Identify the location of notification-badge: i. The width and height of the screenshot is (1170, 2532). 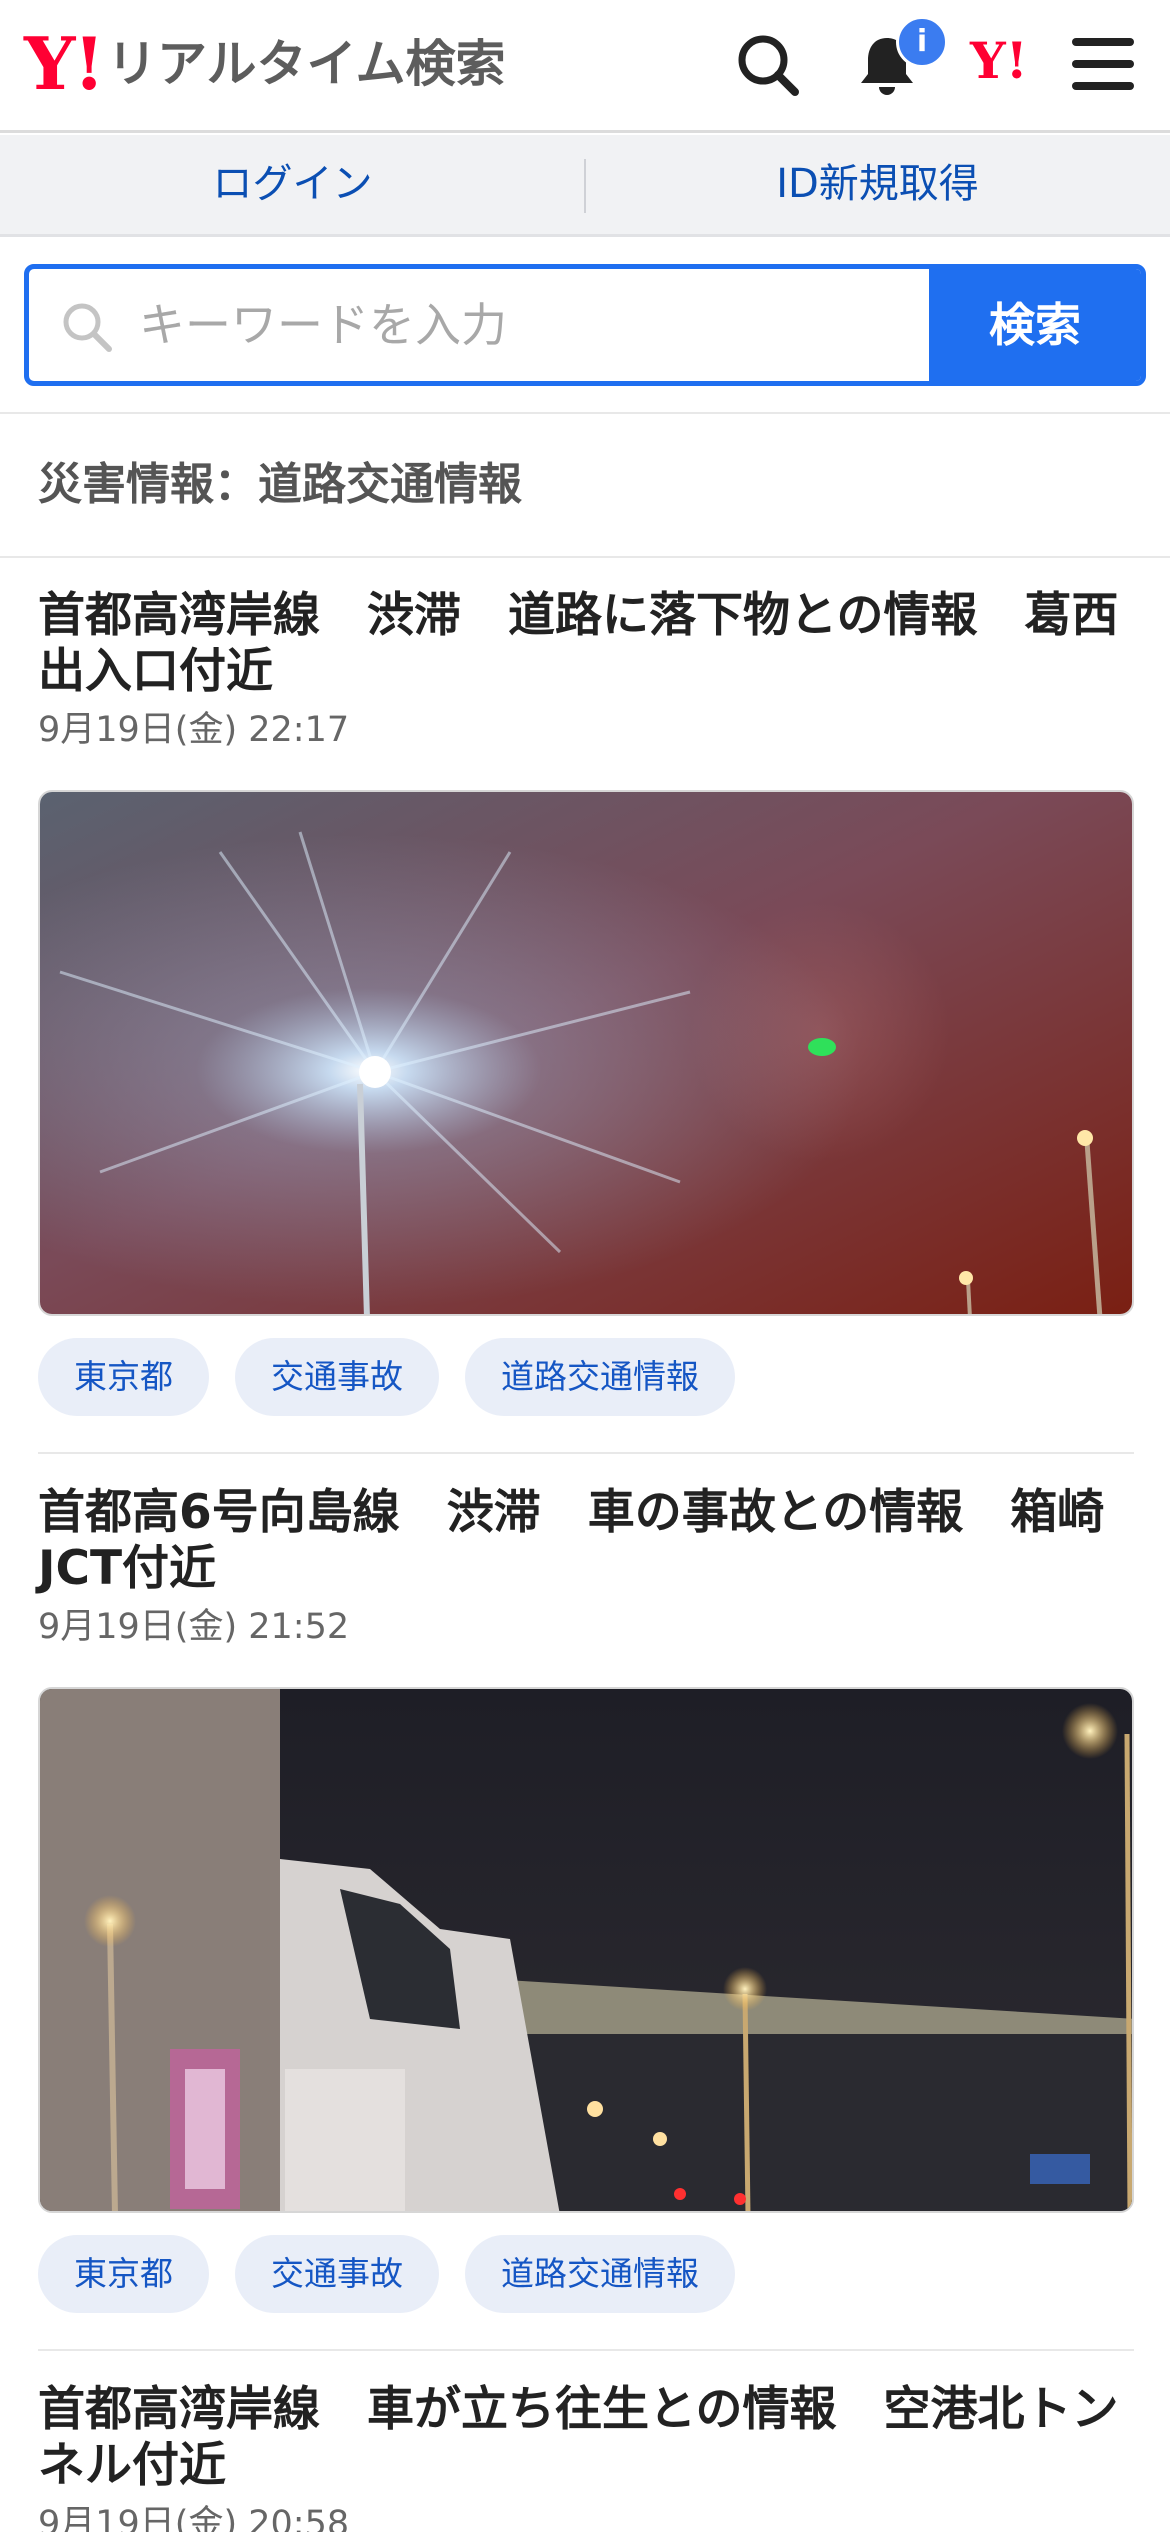
(922, 42).